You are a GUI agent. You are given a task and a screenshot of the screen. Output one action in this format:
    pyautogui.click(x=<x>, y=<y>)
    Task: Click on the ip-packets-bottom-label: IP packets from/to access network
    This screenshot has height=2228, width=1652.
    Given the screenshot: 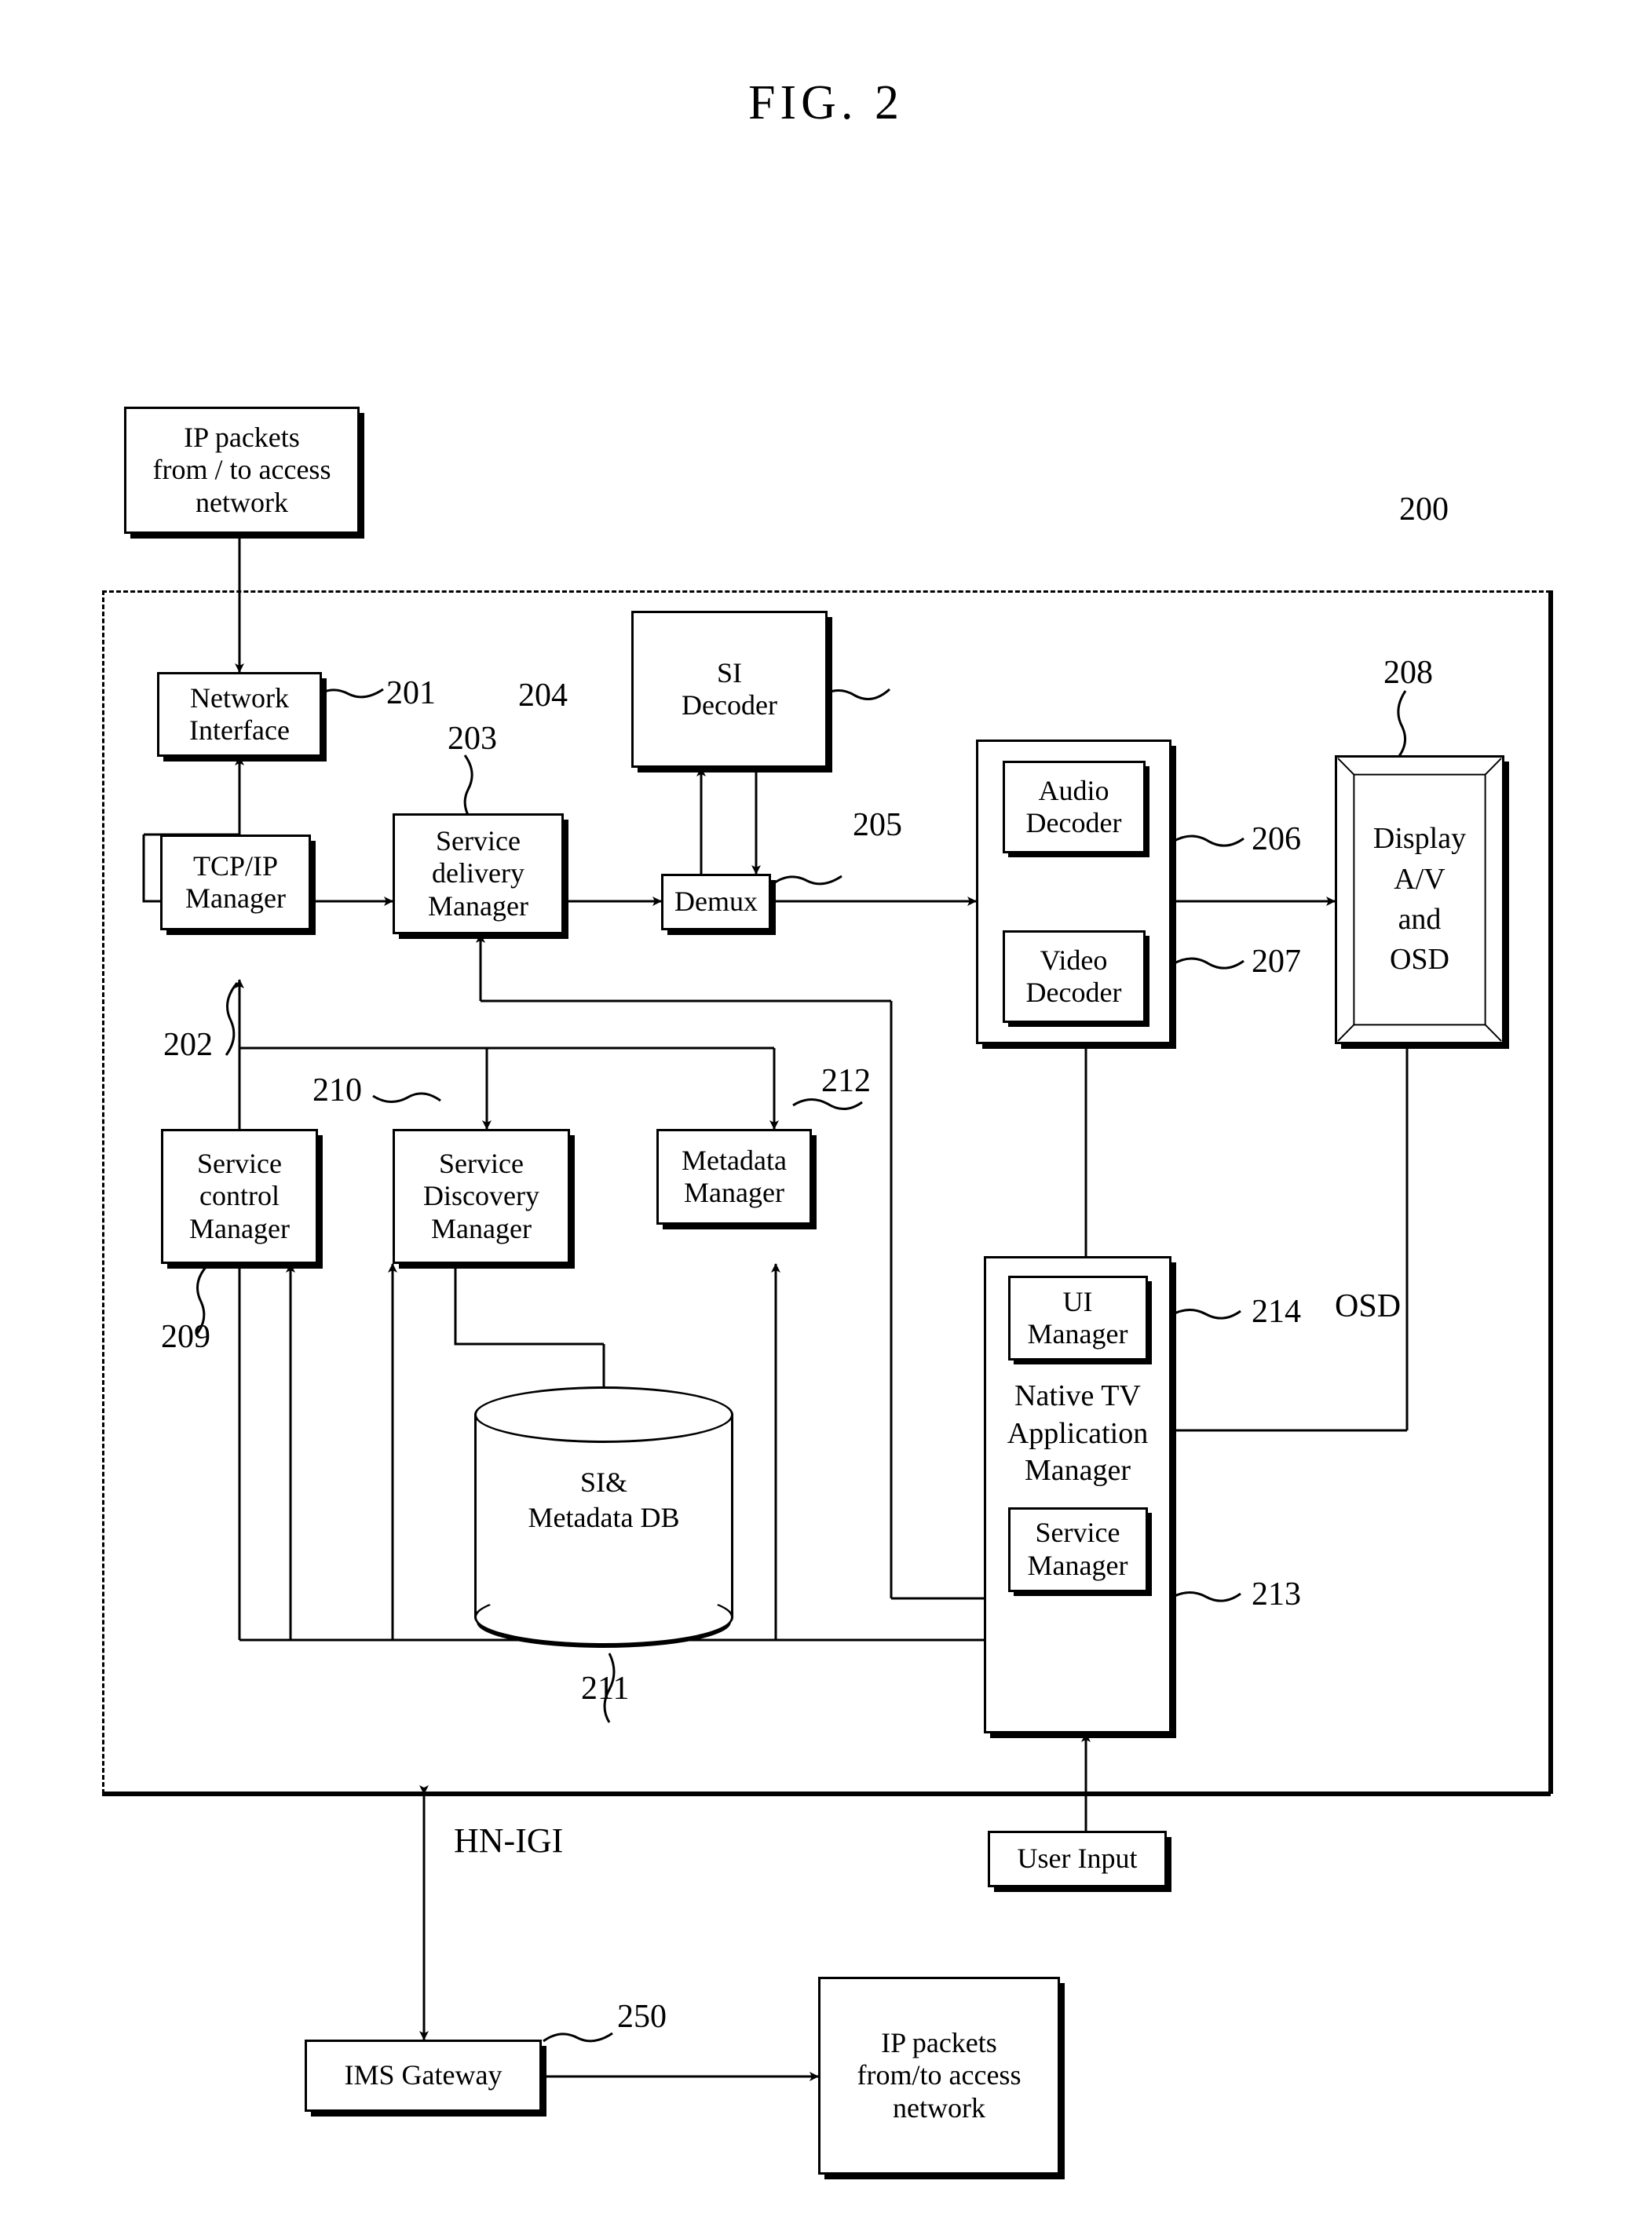 What is the action you would take?
    pyautogui.click(x=939, y=2075)
    